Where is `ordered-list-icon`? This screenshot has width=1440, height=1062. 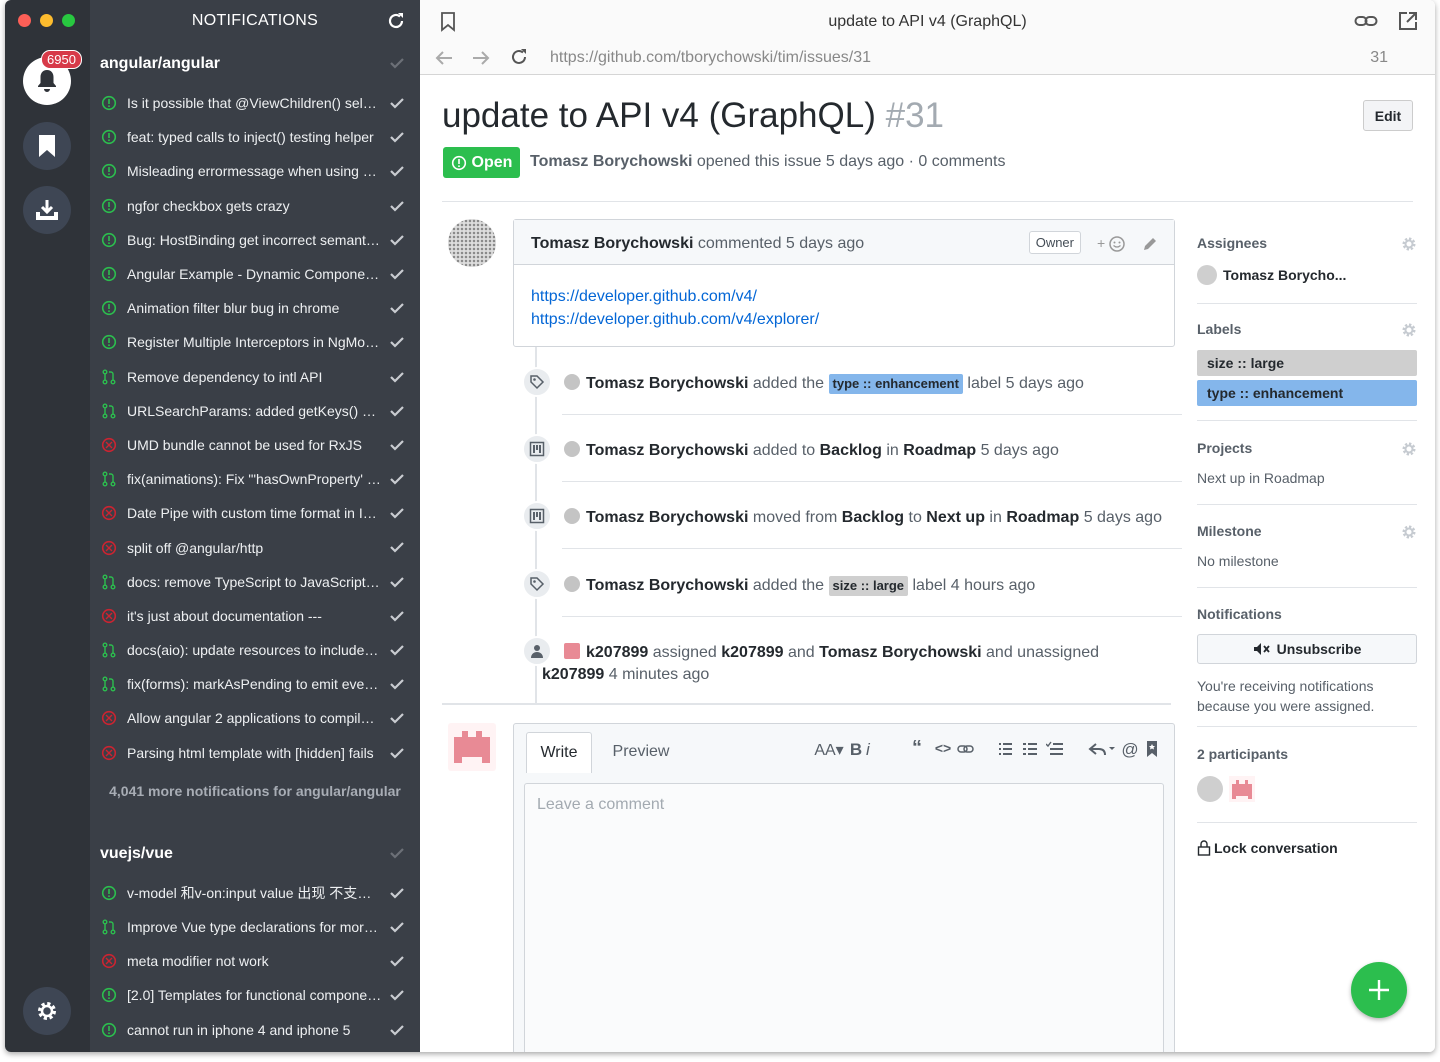
ordered-list-icon is located at coordinates (1034, 749).